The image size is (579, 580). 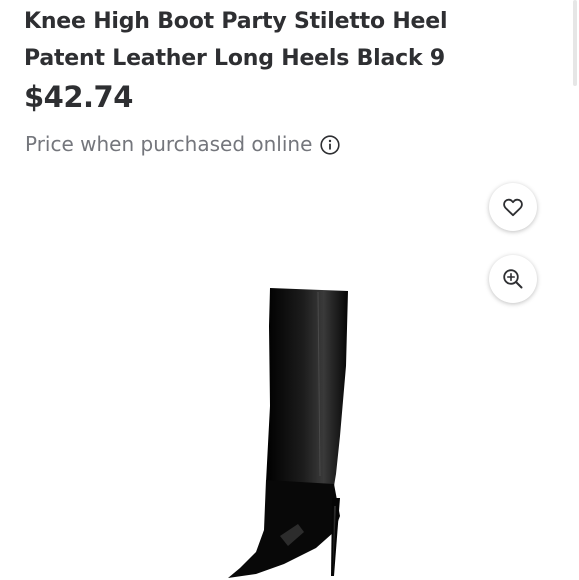 I want to click on scrollbar, so click(x=575, y=43).